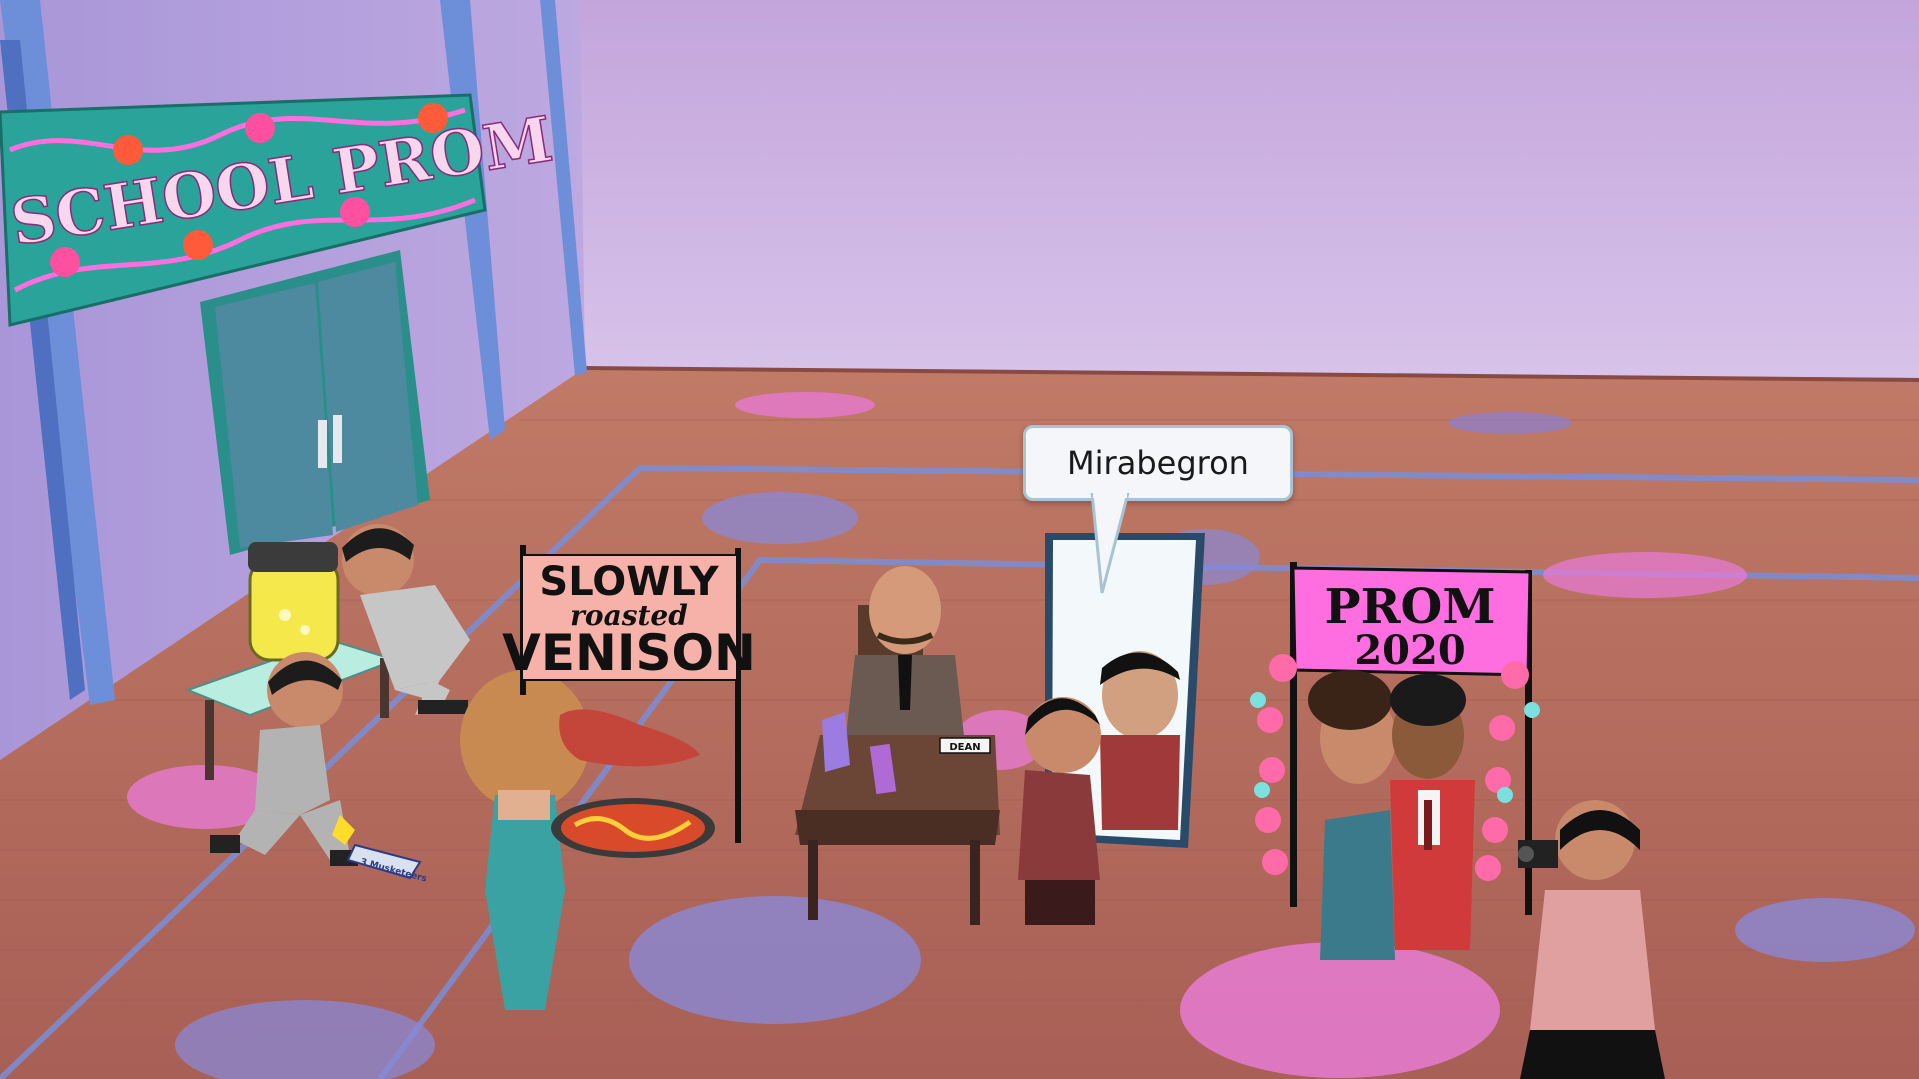 The width and height of the screenshot is (1919, 1079). I want to click on speech-bubble-tail, so click(1110, 543).